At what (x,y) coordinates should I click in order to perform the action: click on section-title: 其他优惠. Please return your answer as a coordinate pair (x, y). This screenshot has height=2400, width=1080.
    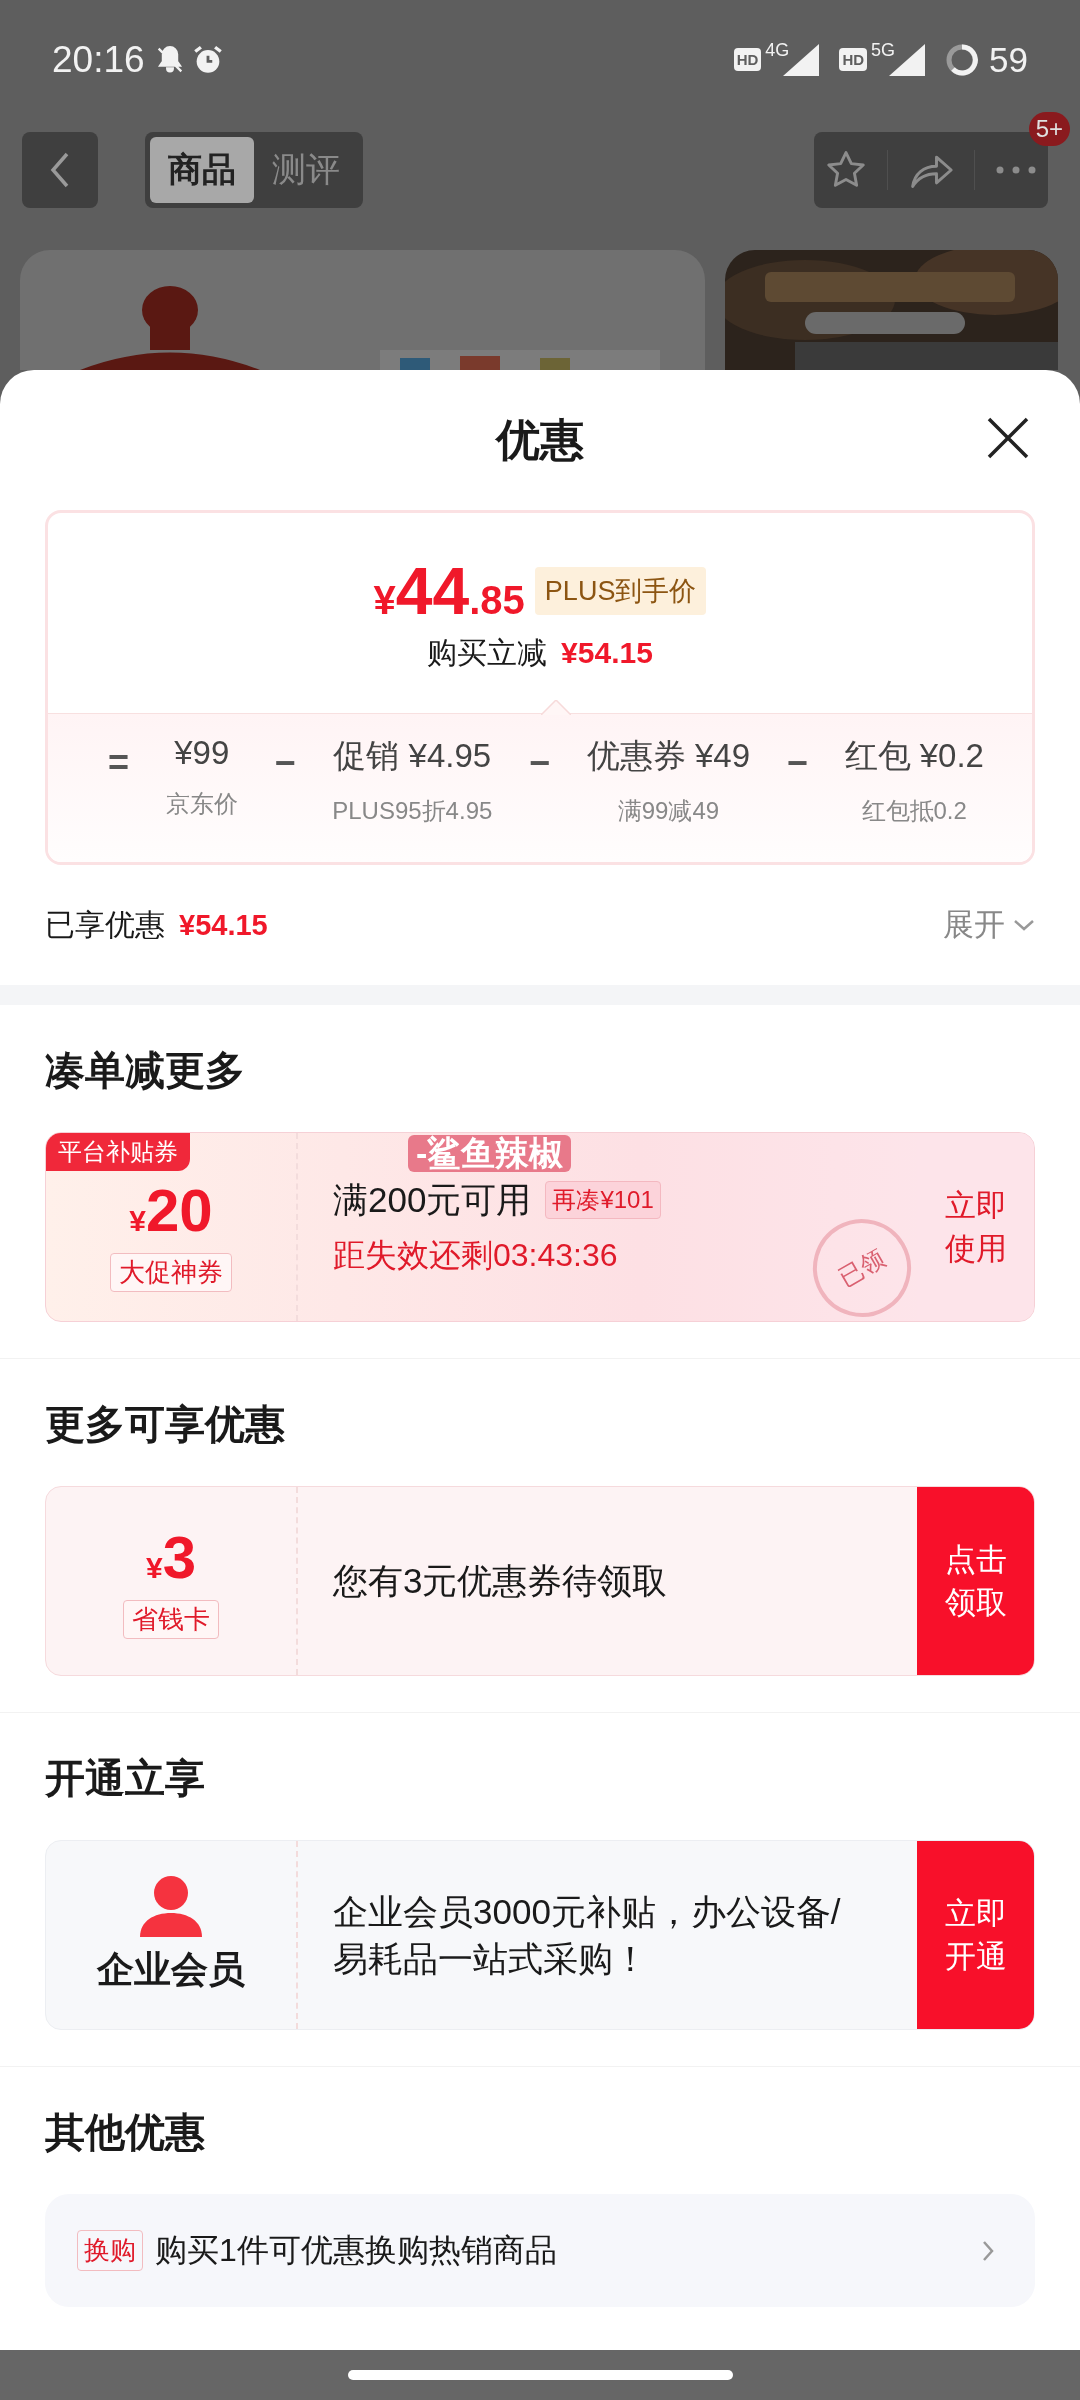
    Looking at the image, I should click on (125, 2132).